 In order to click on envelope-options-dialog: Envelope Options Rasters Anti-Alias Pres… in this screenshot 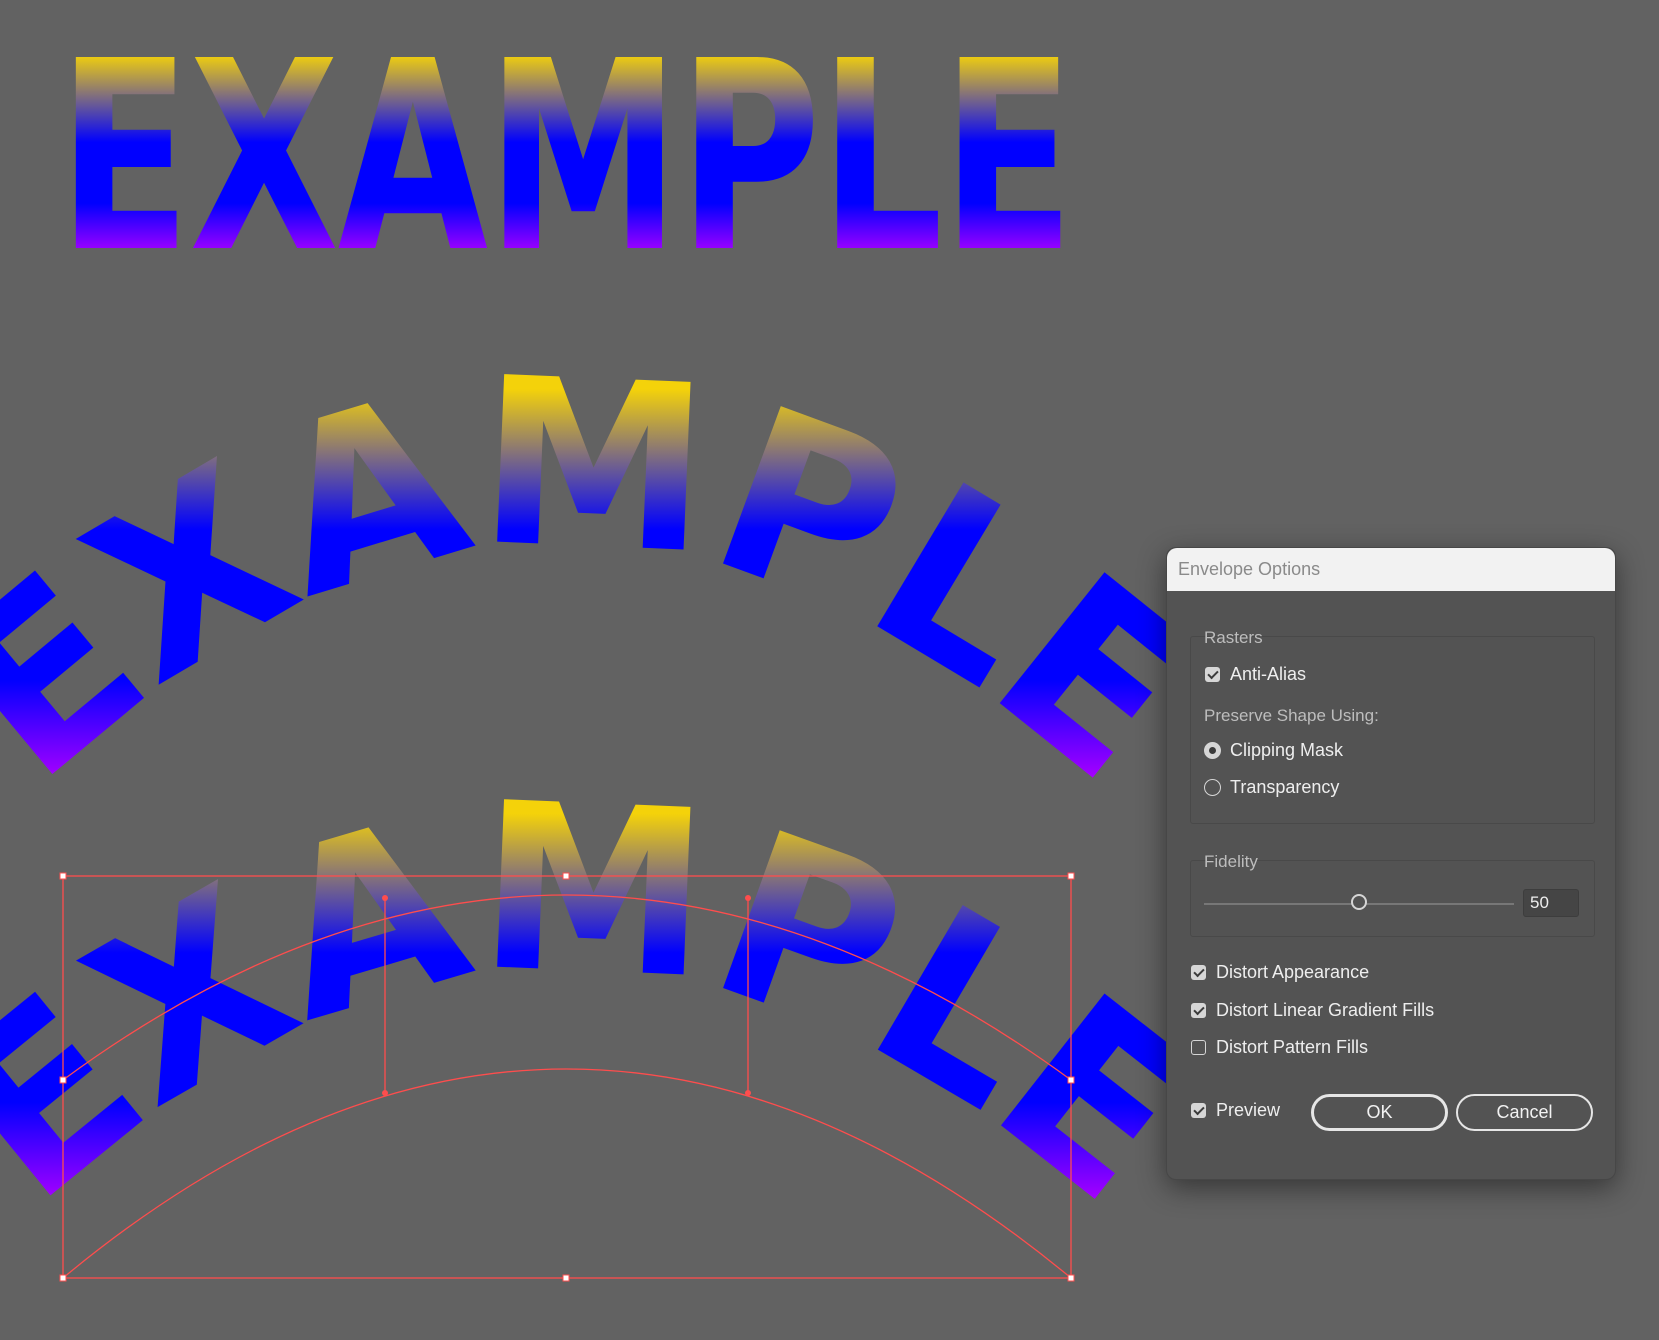, I will do `click(1391, 863)`.